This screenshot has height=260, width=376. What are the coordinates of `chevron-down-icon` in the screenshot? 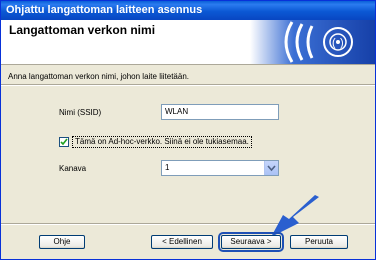 It's located at (271, 168).